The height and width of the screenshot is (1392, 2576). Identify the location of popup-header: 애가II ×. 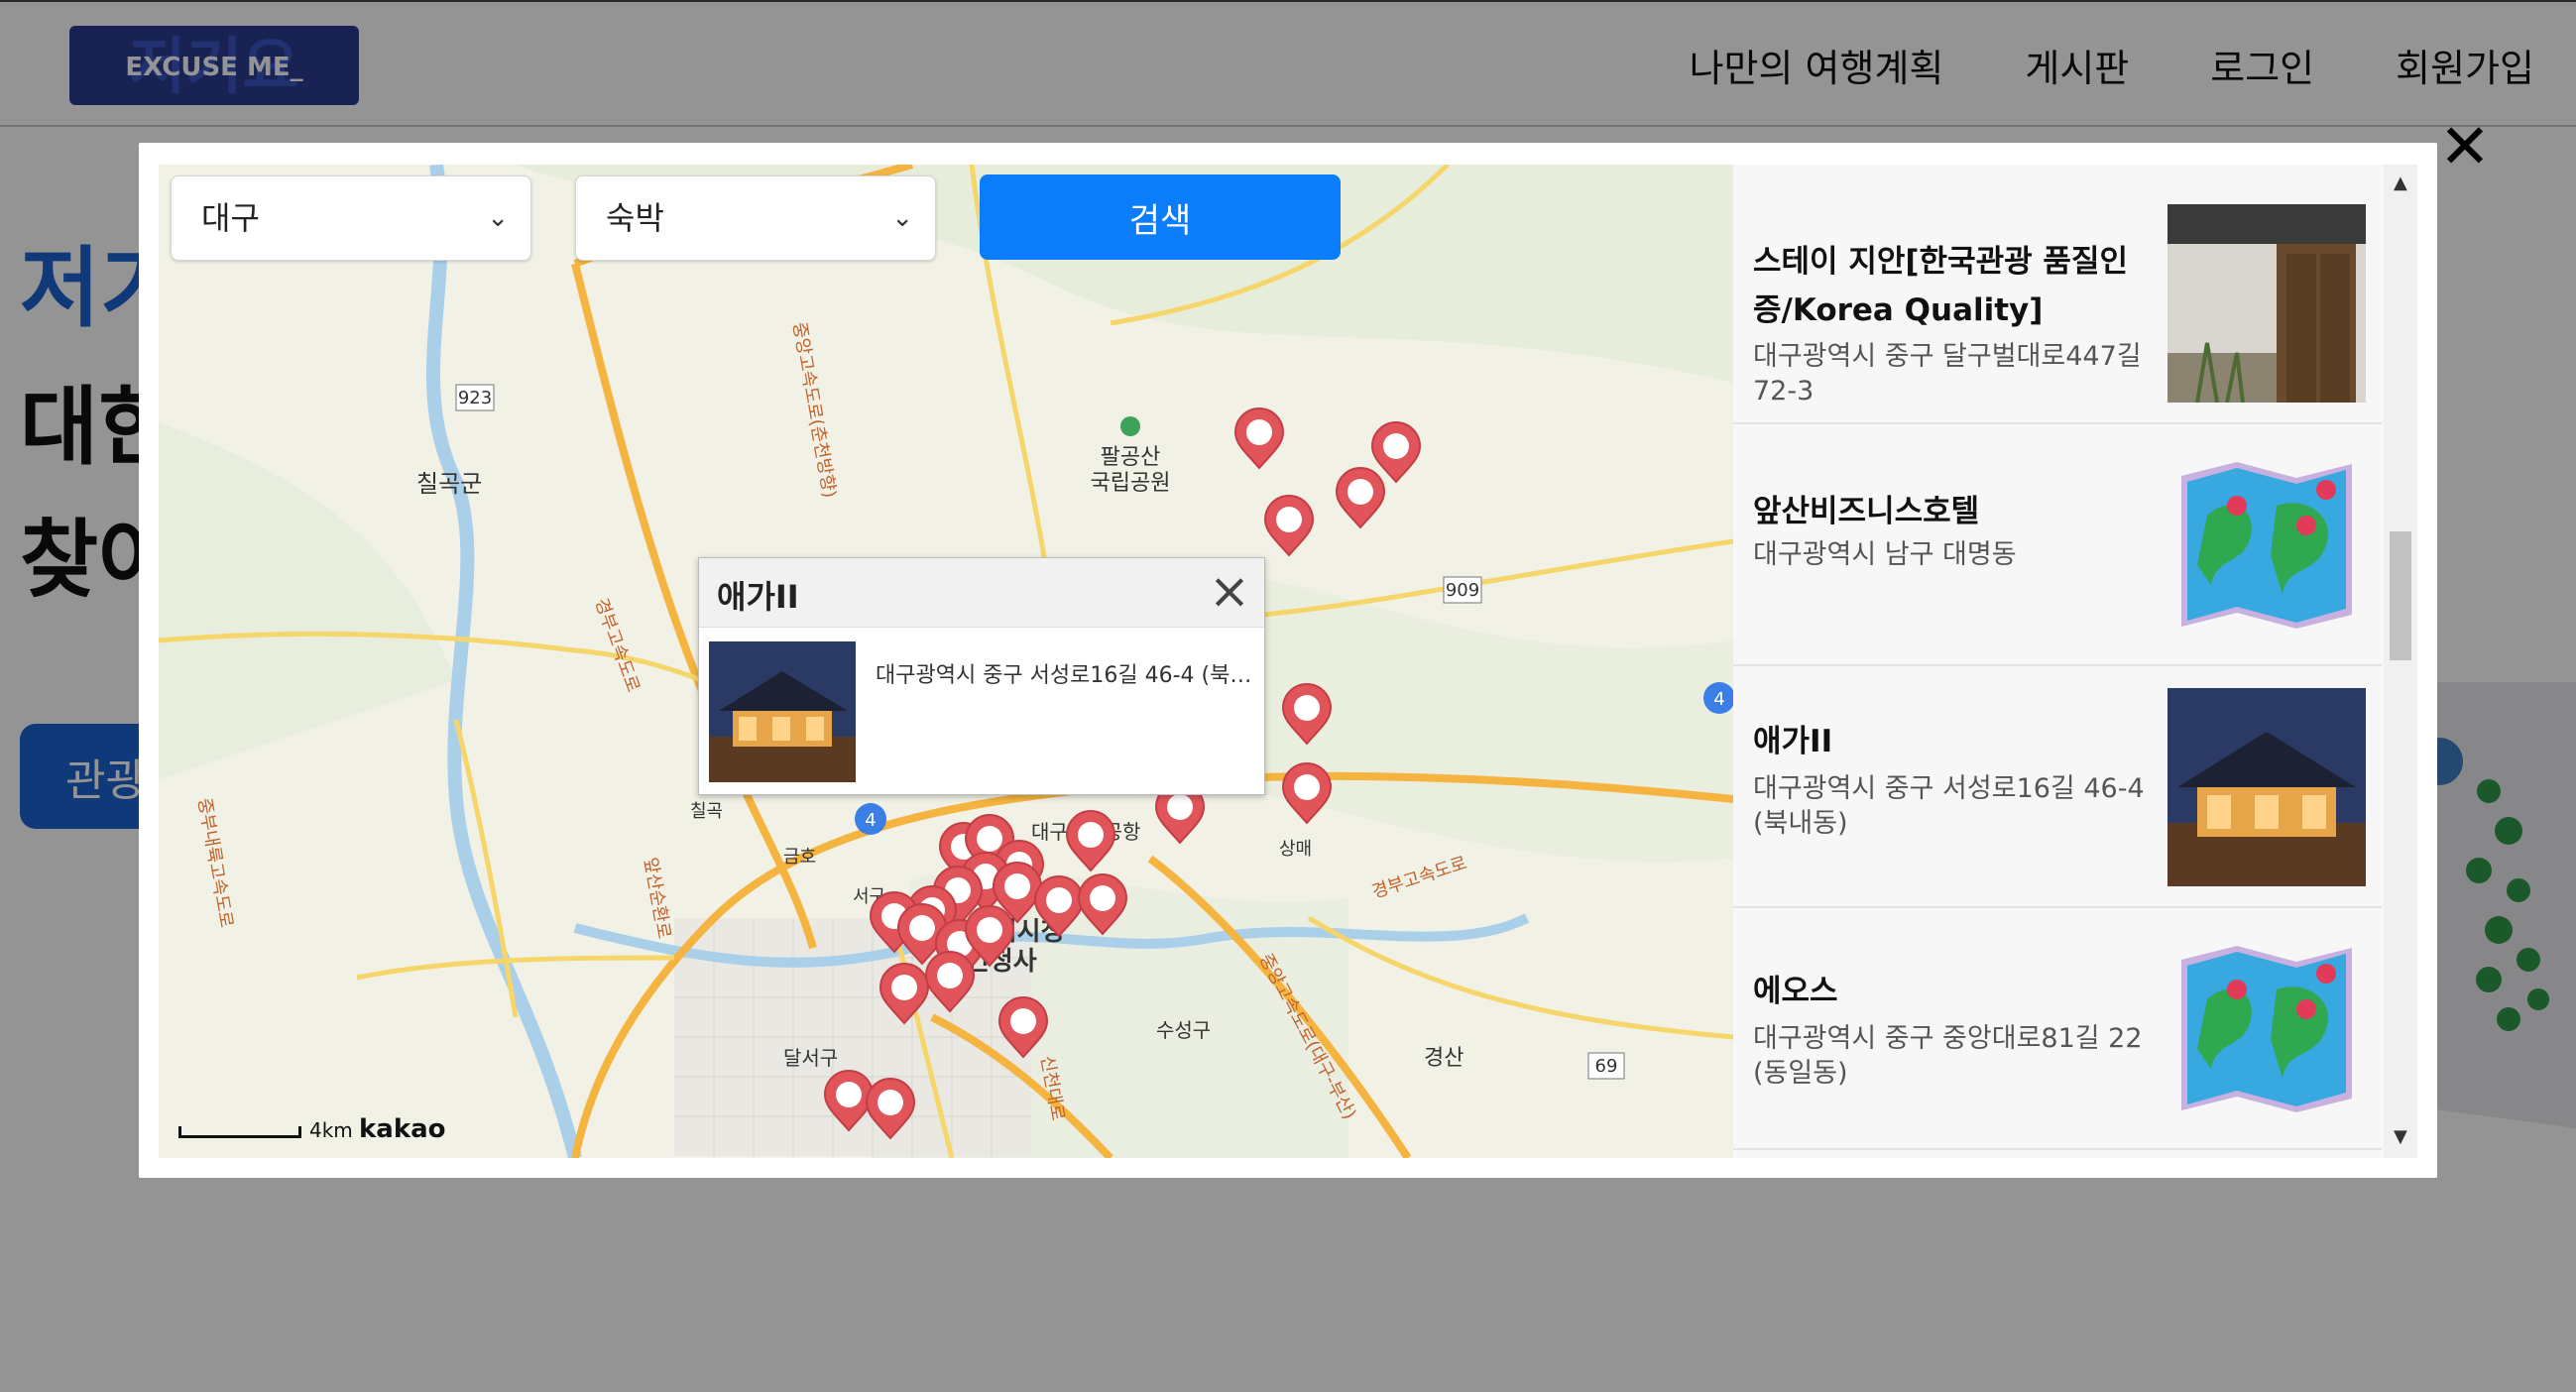
(981, 593).